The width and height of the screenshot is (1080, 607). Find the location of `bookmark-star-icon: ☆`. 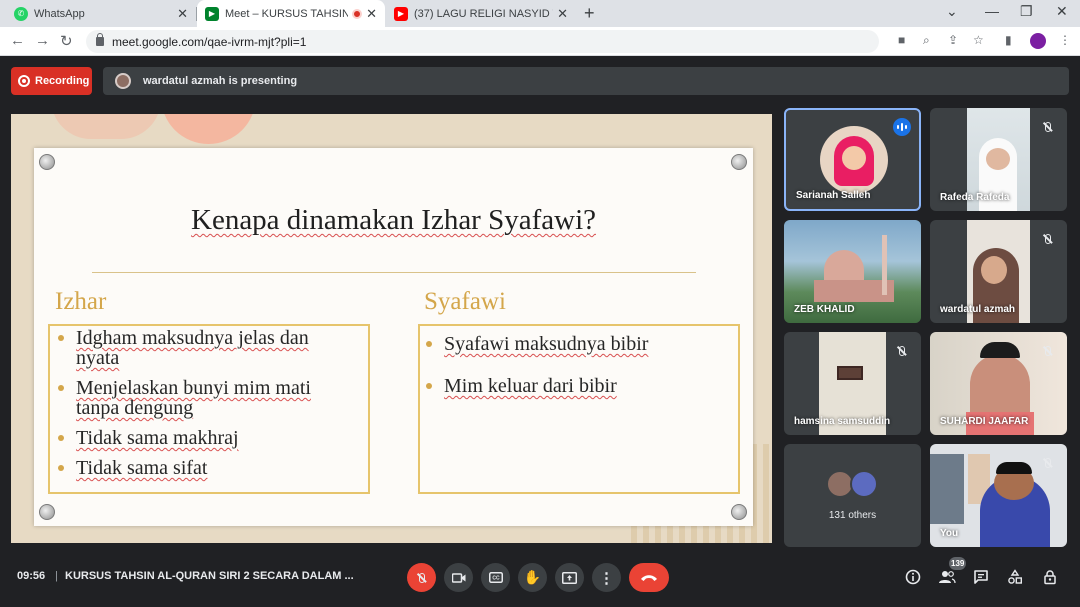

bookmark-star-icon: ☆ is located at coordinates (978, 40).